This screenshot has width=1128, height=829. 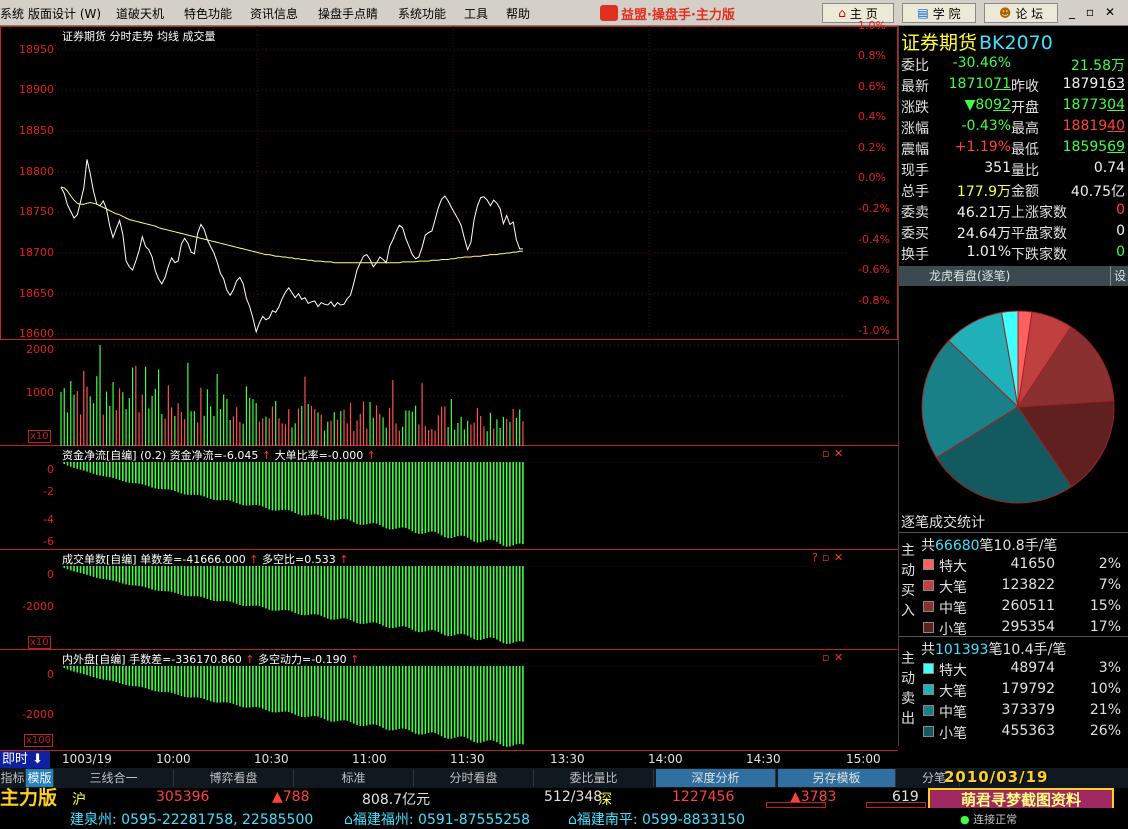 I want to click on active-sell-count: 共101393笔10.4手/笔, so click(x=994, y=650).